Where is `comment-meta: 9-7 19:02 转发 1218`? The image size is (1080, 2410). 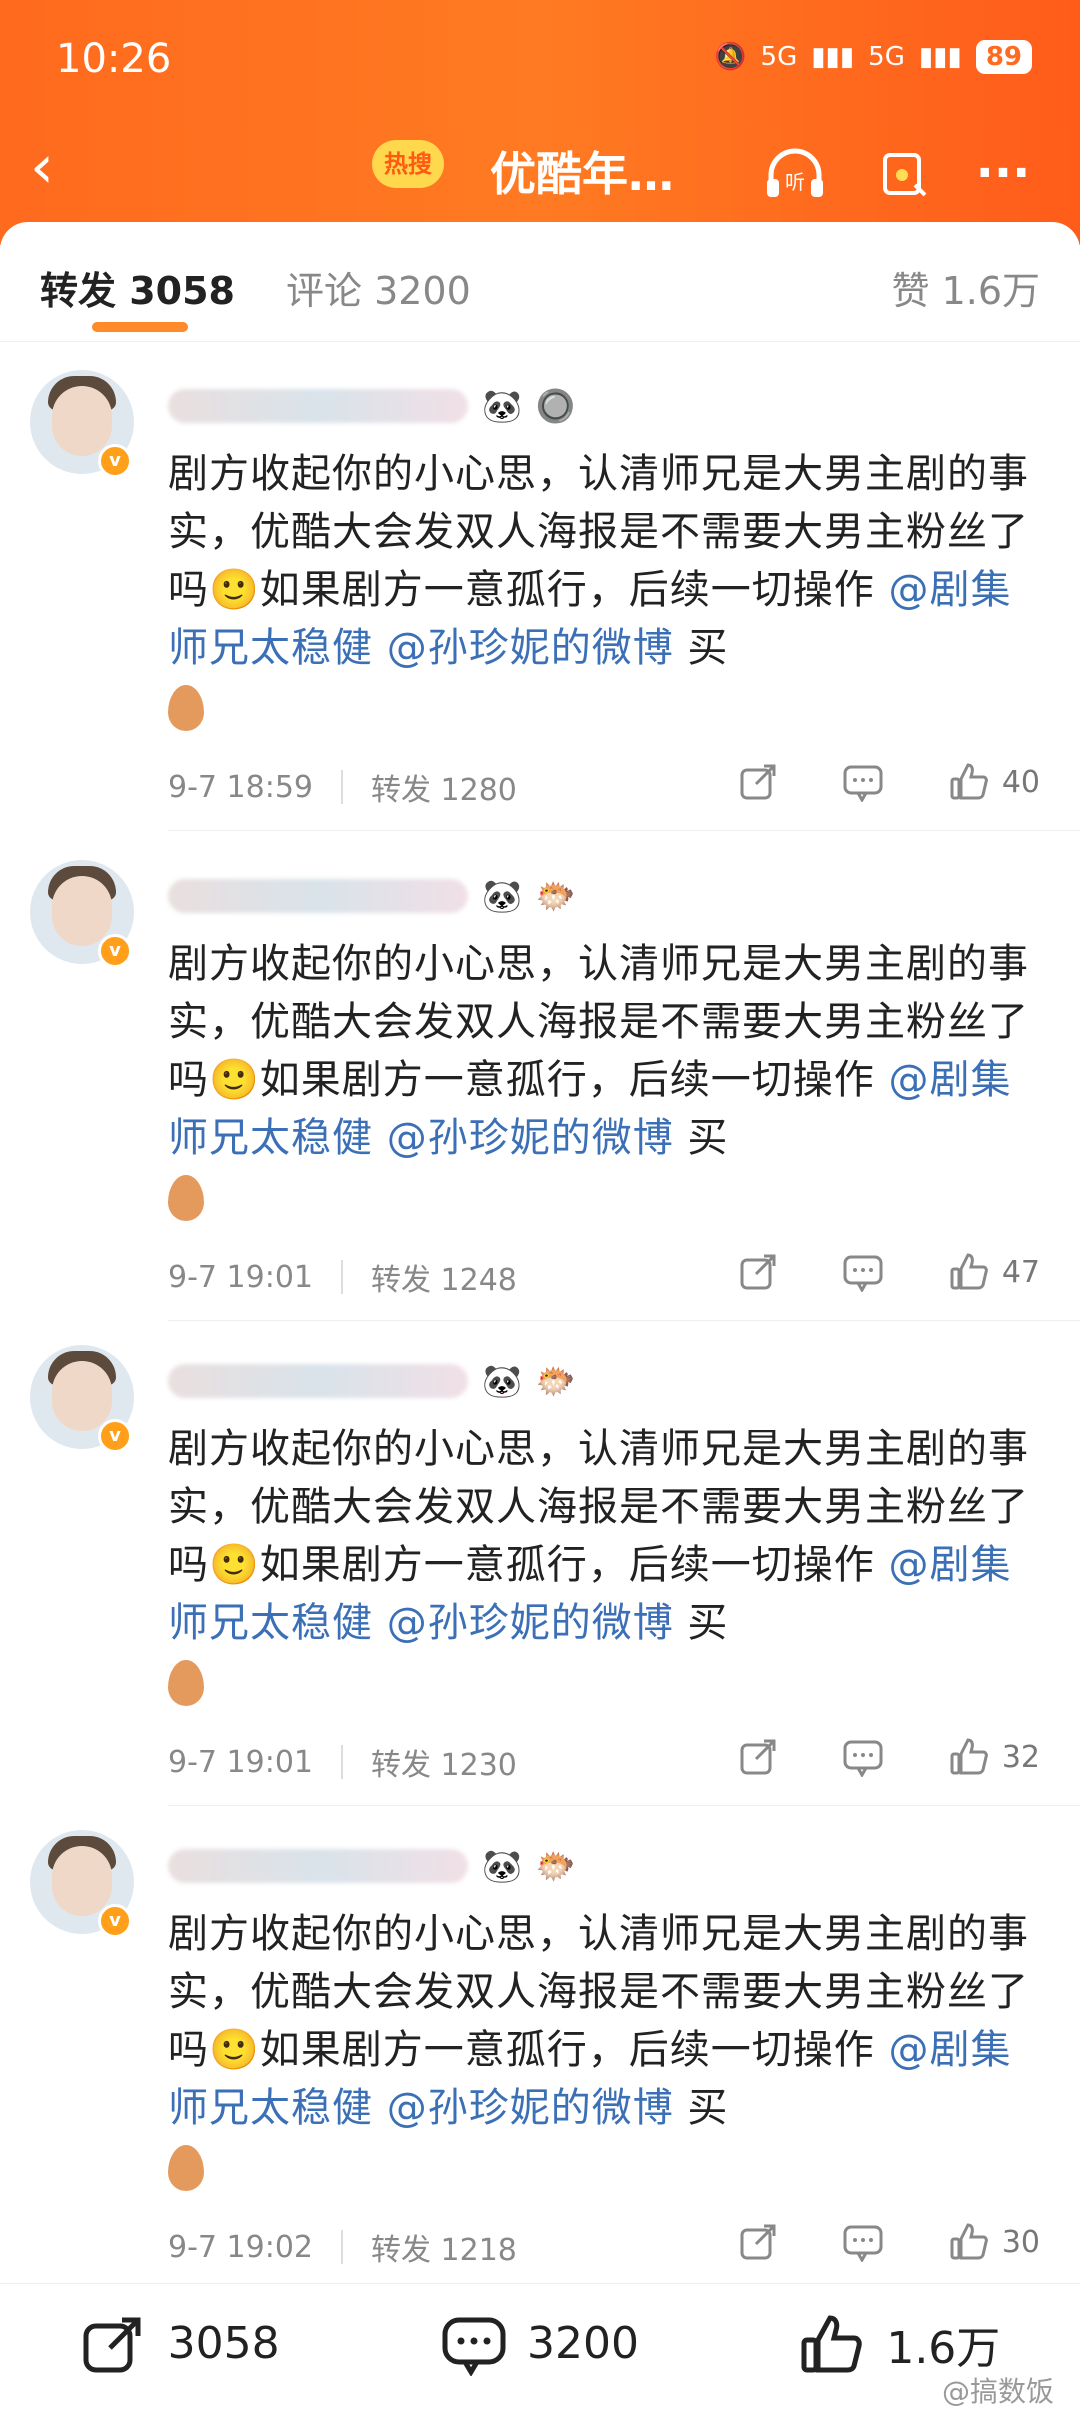 comment-meta: 9-7 19:02 转发 1218 is located at coordinates (342, 2247).